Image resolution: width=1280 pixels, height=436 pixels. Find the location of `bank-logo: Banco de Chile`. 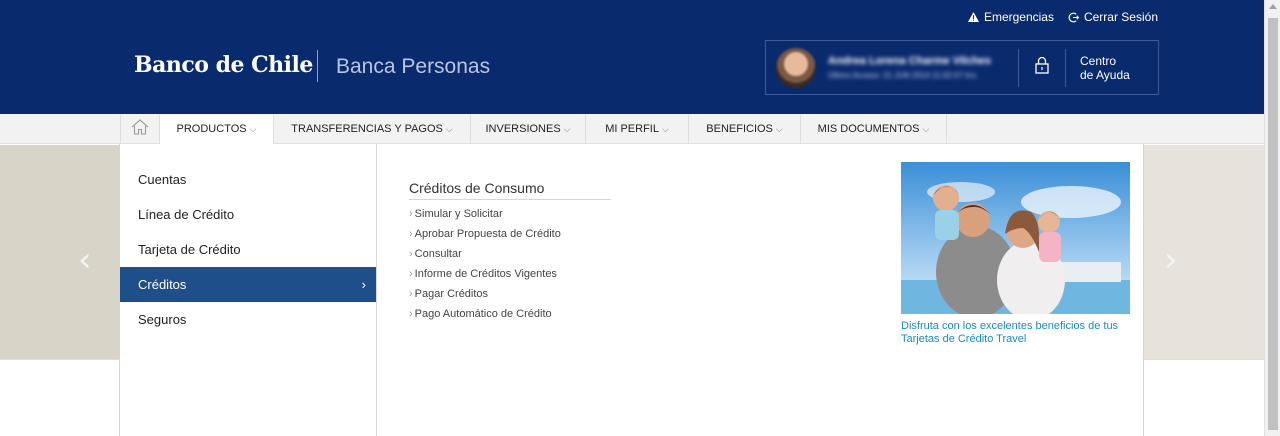

bank-logo: Banco de Chile is located at coordinates (223, 65).